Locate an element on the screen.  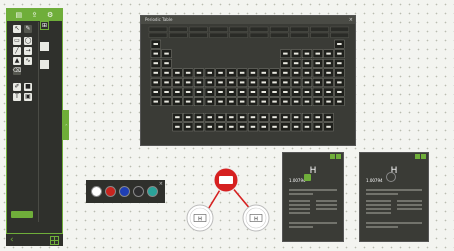
back-icon: ‹ is located at coordinates (12, 240).